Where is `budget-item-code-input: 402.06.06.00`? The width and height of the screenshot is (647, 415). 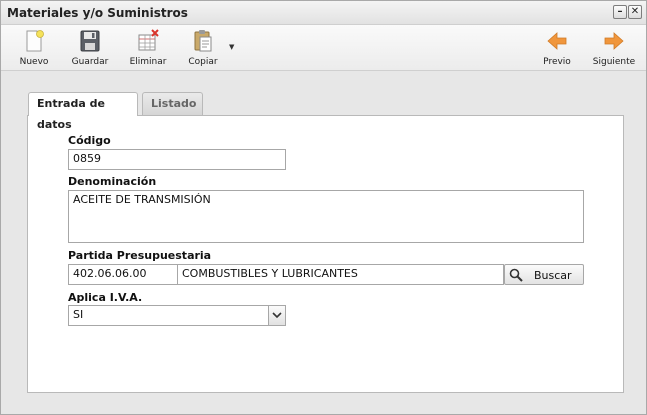 budget-item-code-input: 402.06.06.00 is located at coordinates (123, 274).